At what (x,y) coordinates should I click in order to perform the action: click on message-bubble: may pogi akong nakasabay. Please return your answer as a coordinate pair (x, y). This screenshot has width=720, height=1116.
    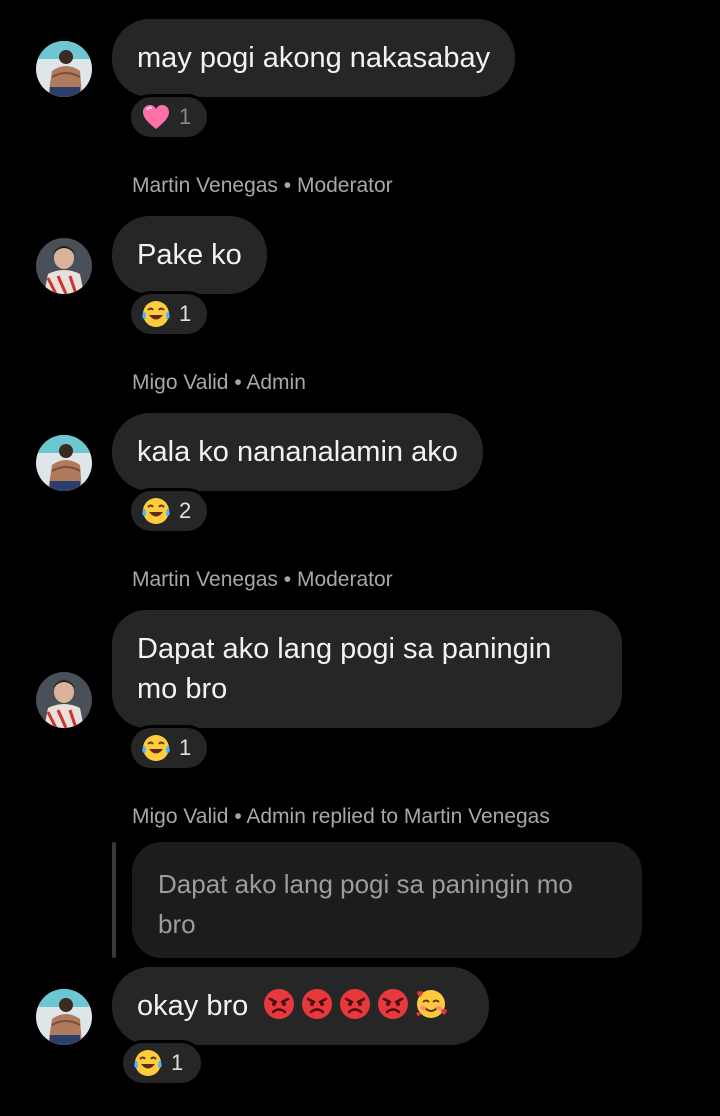
    Looking at the image, I should click on (314, 58).